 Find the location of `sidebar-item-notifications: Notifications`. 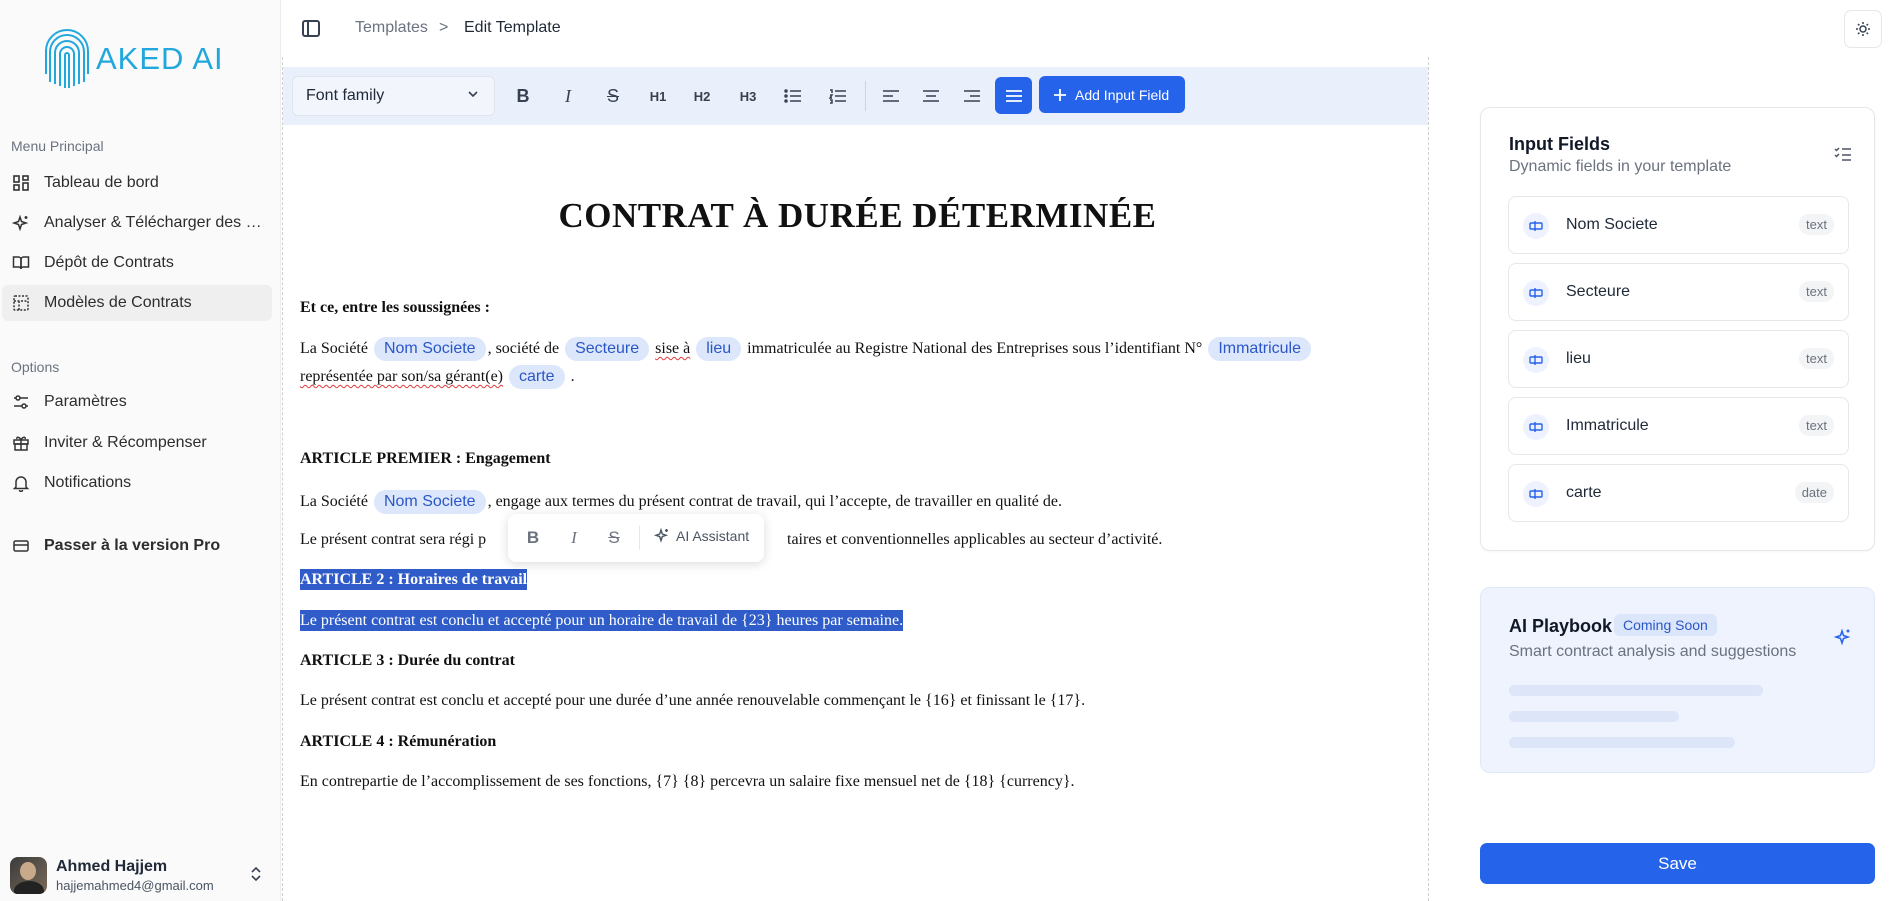

sidebar-item-notifications: Notifications is located at coordinates (137, 483).